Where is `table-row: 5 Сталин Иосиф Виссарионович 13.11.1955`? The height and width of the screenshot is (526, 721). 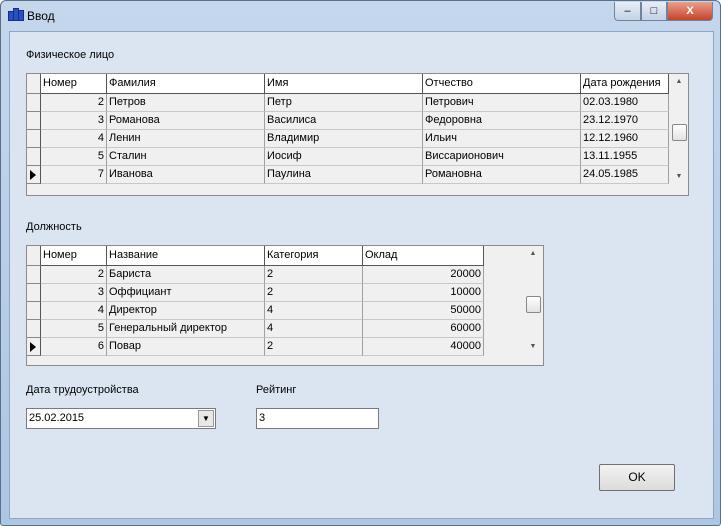 table-row: 5 Сталин Иосиф Виссарионович 13.11.1955 is located at coordinates (348, 157).